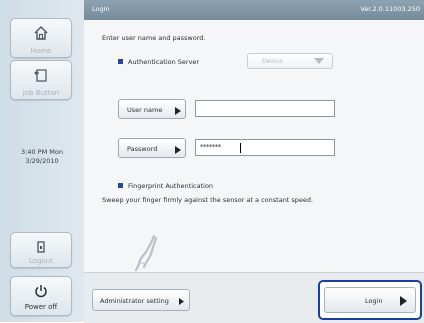 This screenshot has width=424, height=323. I want to click on clock: 3:40 PM Mon 3/29/2010, so click(42, 157).